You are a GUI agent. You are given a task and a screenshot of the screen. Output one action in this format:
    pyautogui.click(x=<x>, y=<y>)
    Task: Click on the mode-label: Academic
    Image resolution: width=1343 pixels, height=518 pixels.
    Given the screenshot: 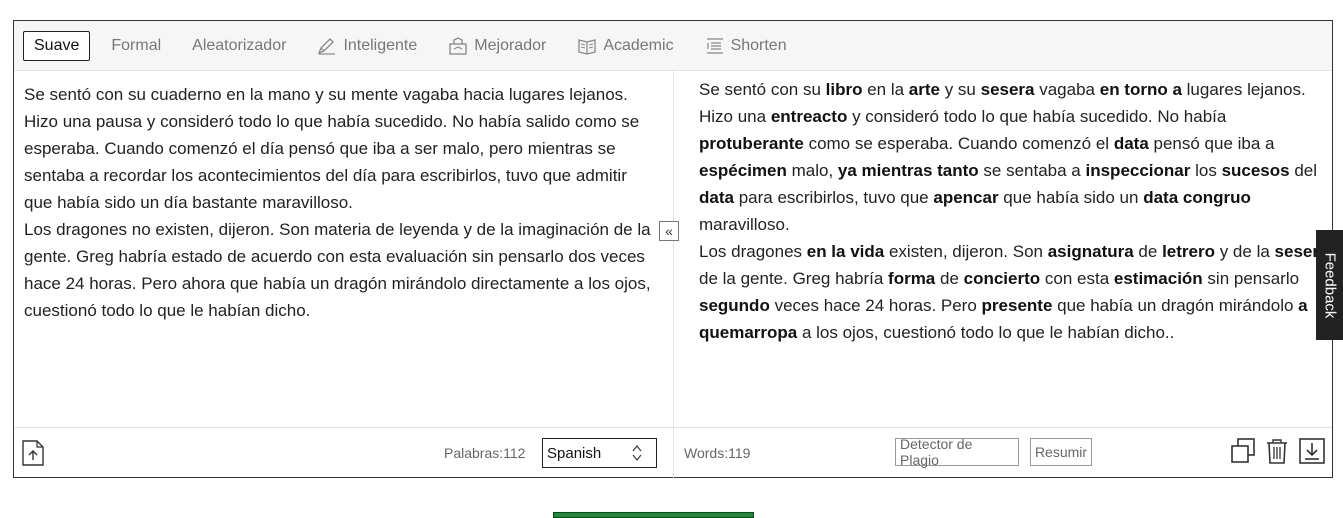 What is the action you would take?
    pyautogui.click(x=638, y=45)
    